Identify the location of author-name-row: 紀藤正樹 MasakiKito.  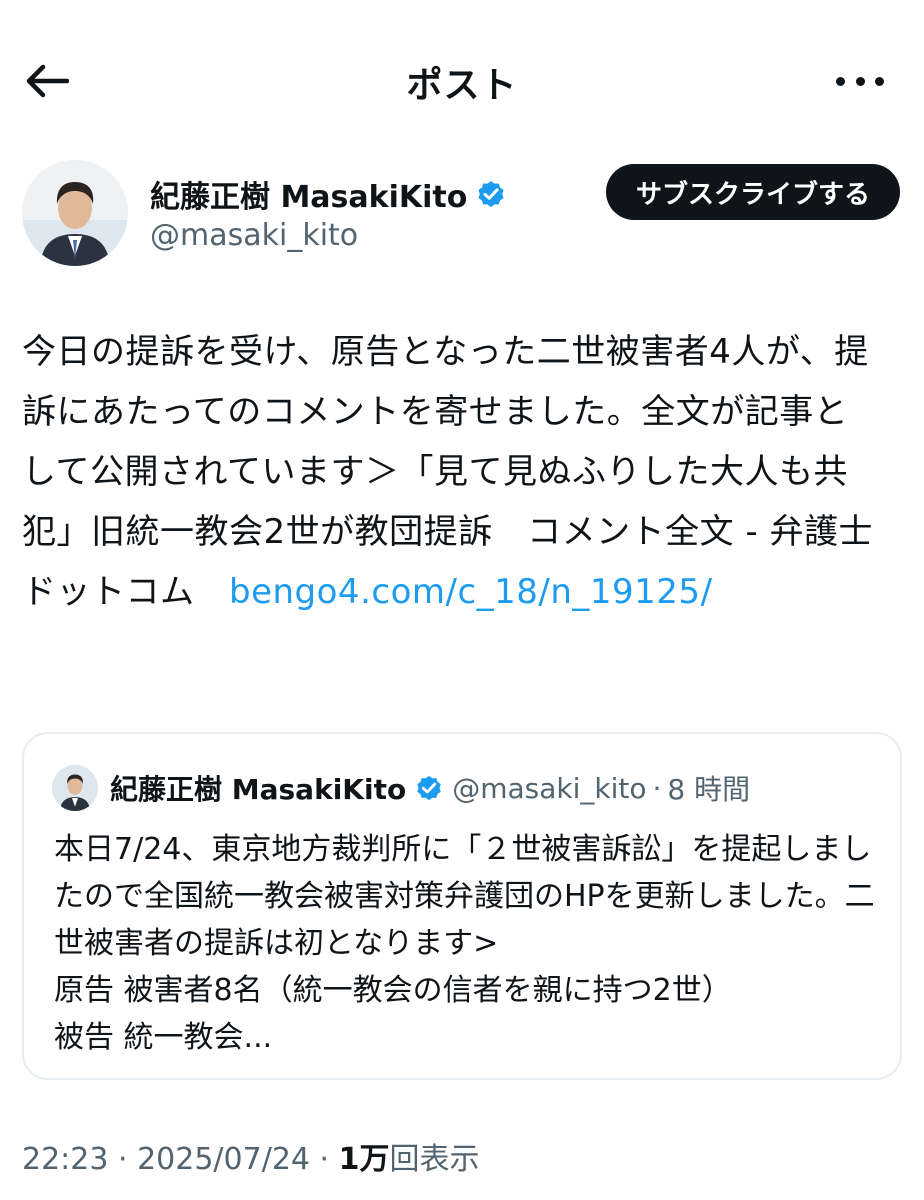
(328, 194).